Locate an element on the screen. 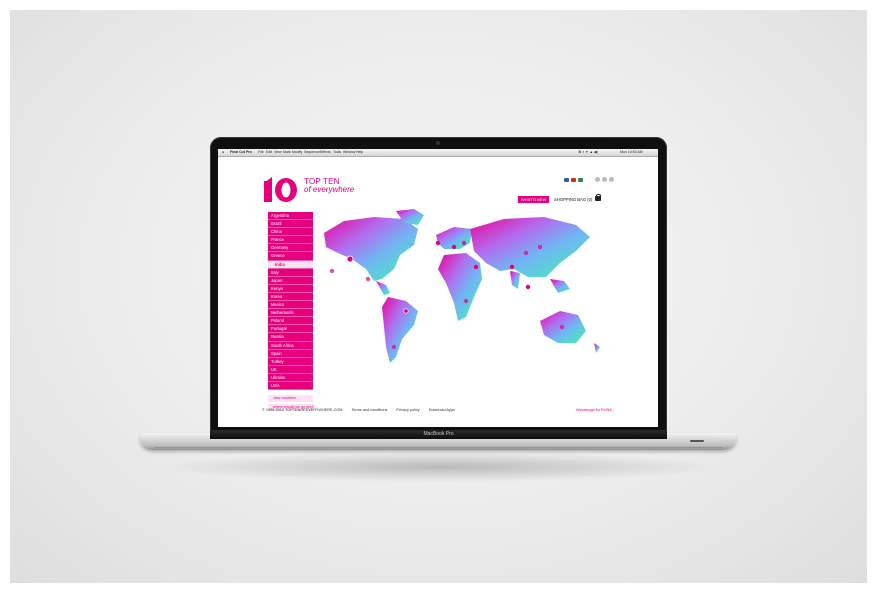 This screenshot has height=593, width=877. country-item: South Africa is located at coordinates (290, 345).